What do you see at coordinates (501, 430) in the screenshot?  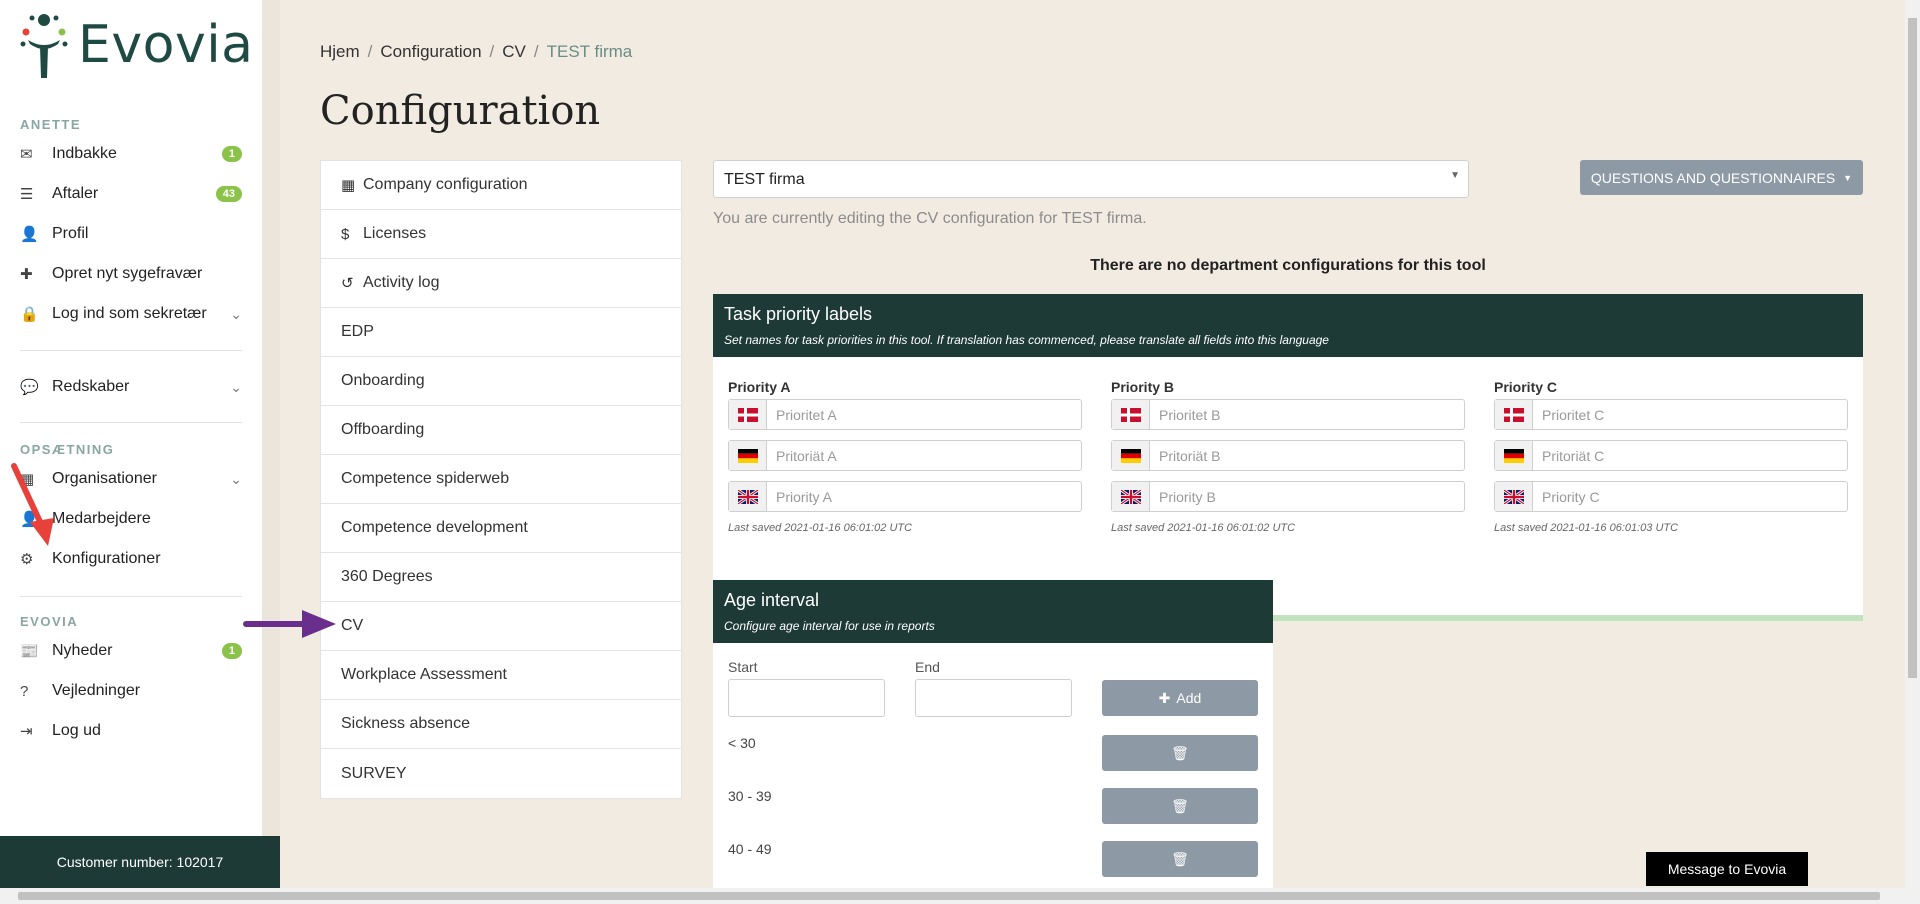 I see `config-nav-offboarding: Offboarding` at bounding box center [501, 430].